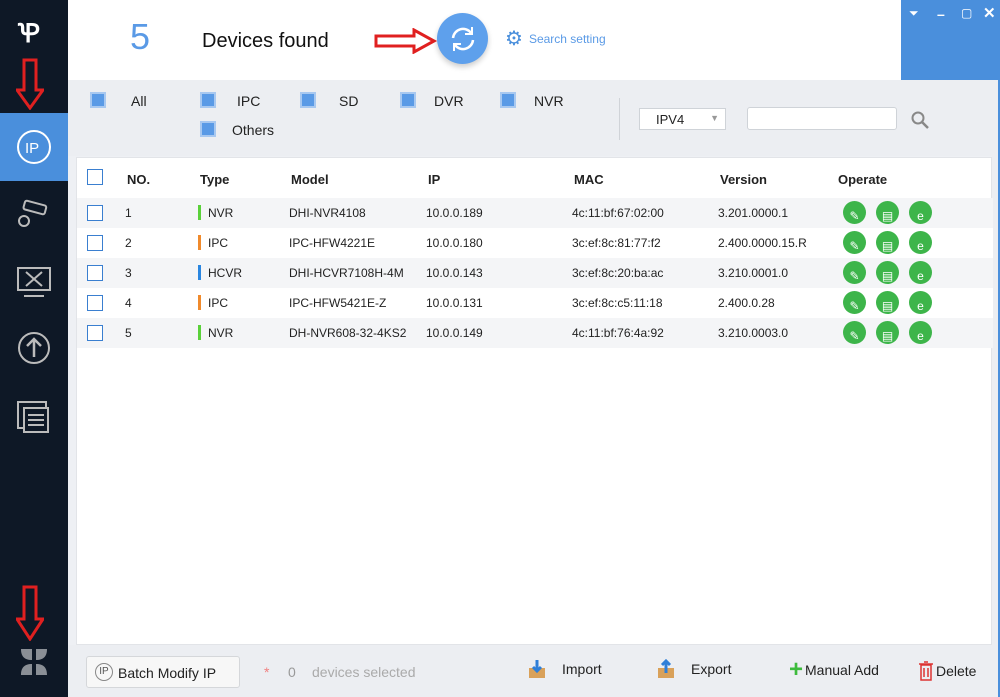 The height and width of the screenshot is (697, 1000). Describe the element at coordinates (753, 213) in the screenshot. I see `cell-version: 3.201.0000.1` at that location.